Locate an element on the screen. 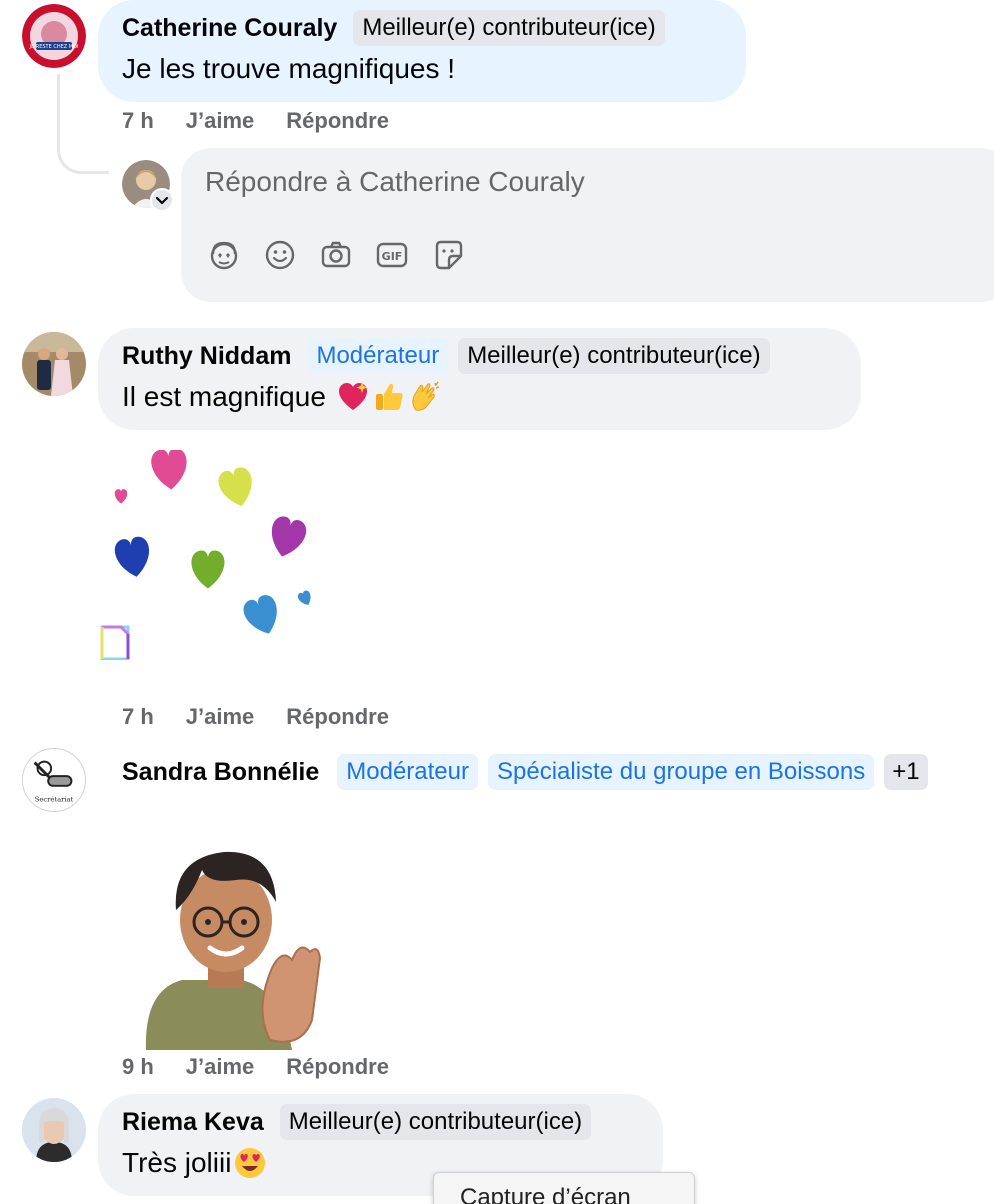 This screenshot has height=1204, width=994. badge-more: +1 is located at coordinates (906, 772).